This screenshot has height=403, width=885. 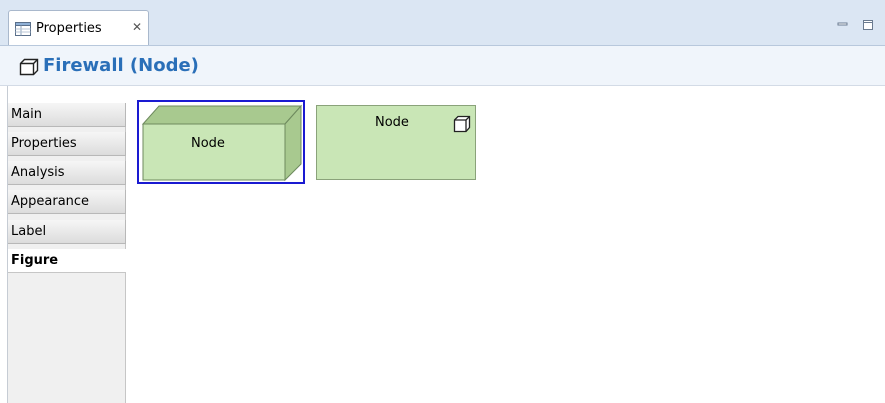 What do you see at coordinates (67, 115) in the screenshot?
I see `sidebar-item-main: Main` at bounding box center [67, 115].